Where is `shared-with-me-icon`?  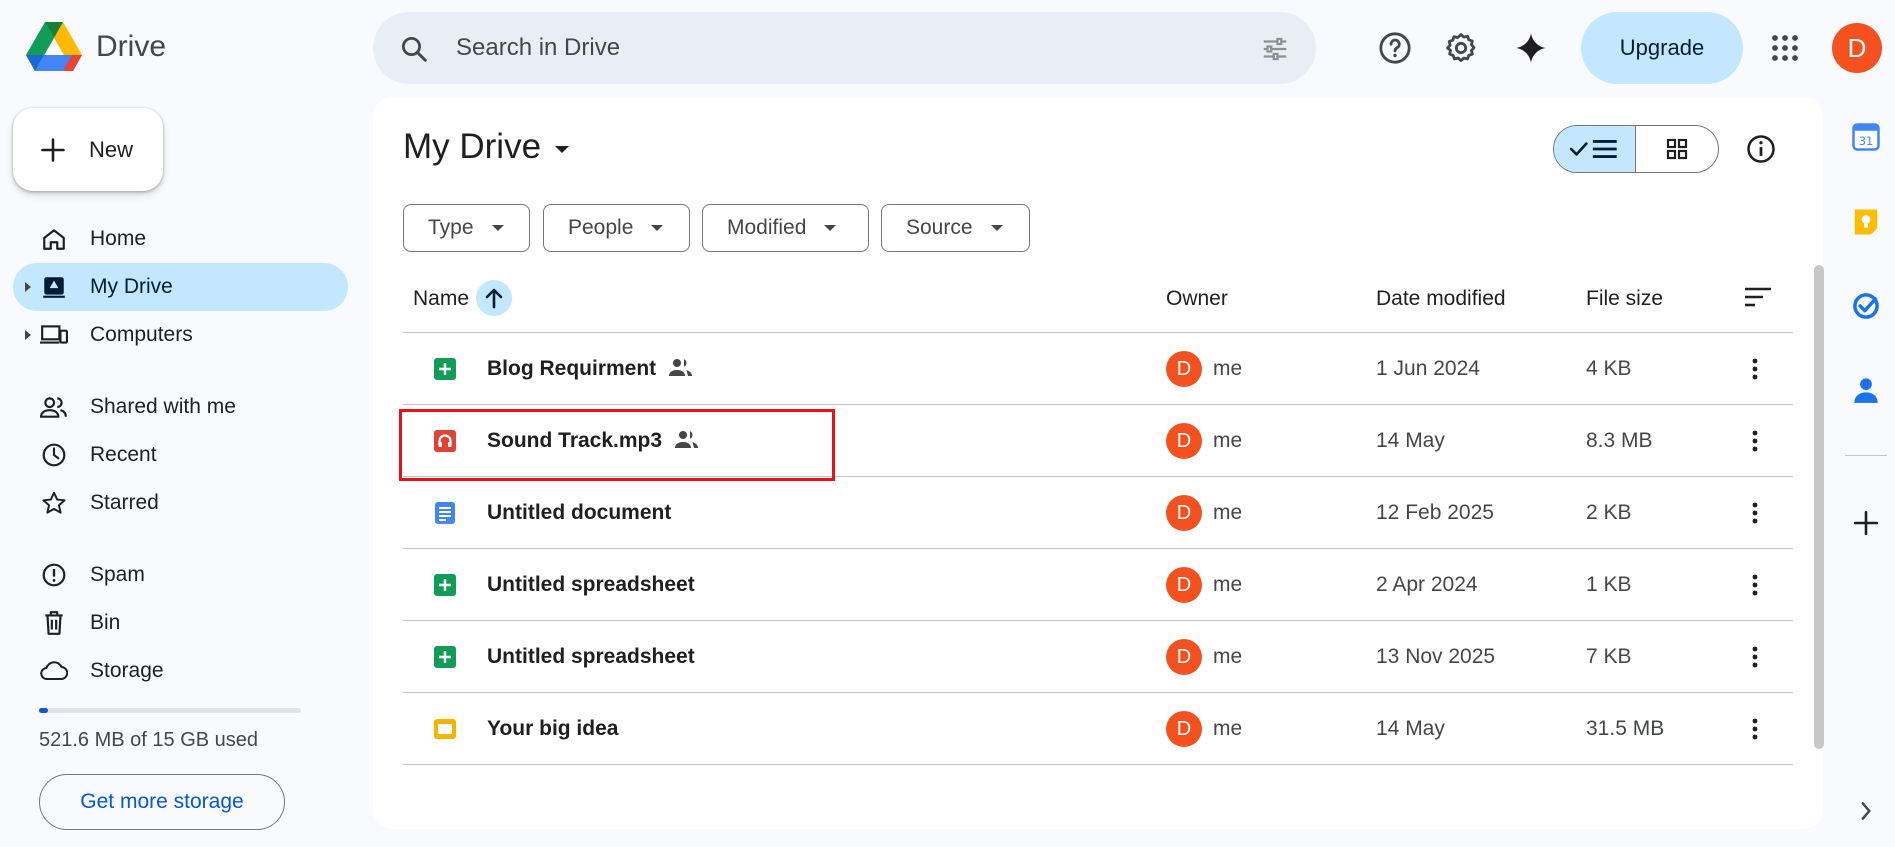
shared-with-me-icon is located at coordinates (54, 407).